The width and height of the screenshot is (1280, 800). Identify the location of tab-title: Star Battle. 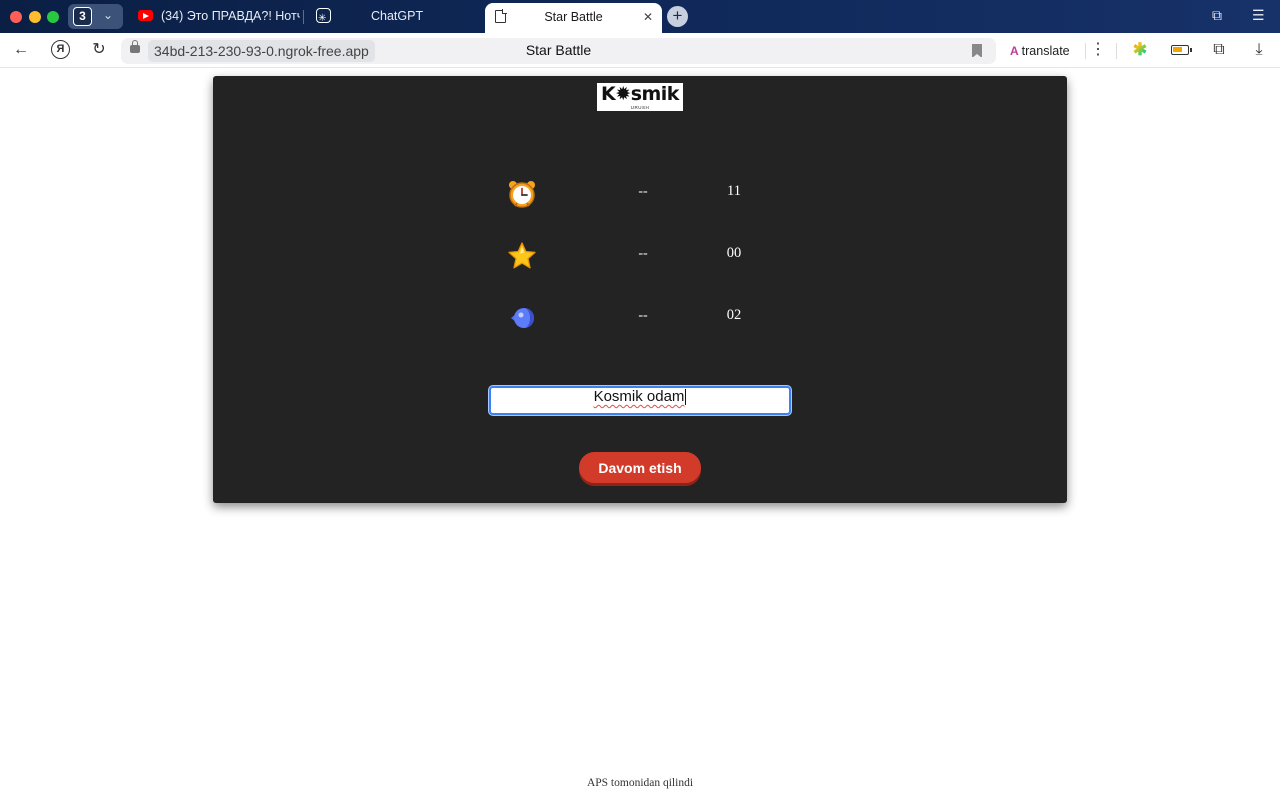
(573, 17).